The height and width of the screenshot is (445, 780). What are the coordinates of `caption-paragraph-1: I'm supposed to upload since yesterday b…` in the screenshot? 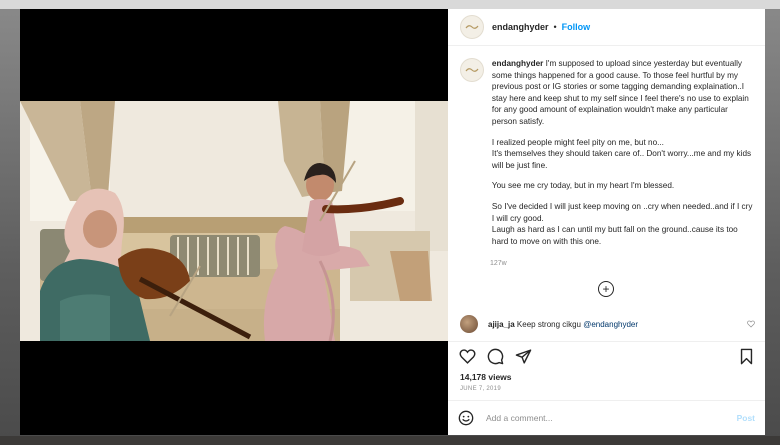 It's located at (620, 92).